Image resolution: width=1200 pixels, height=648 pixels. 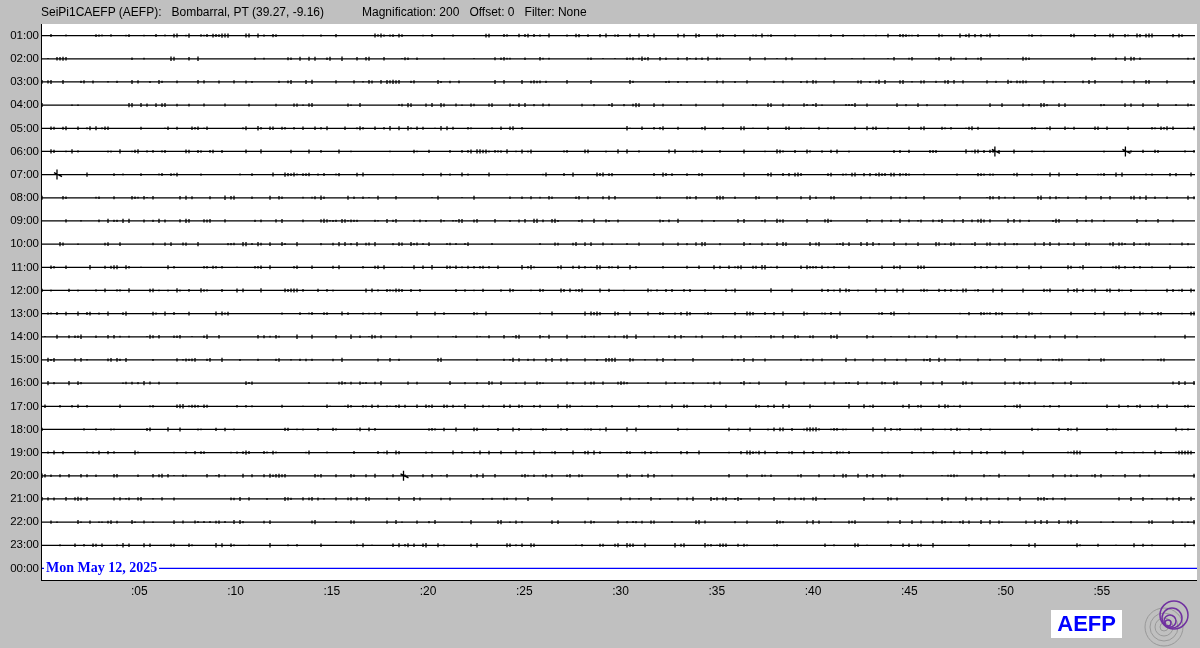 What do you see at coordinates (235, 591) in the screenshot?
I see `minute-tick-label: :10` at bounding box center [235, 591].